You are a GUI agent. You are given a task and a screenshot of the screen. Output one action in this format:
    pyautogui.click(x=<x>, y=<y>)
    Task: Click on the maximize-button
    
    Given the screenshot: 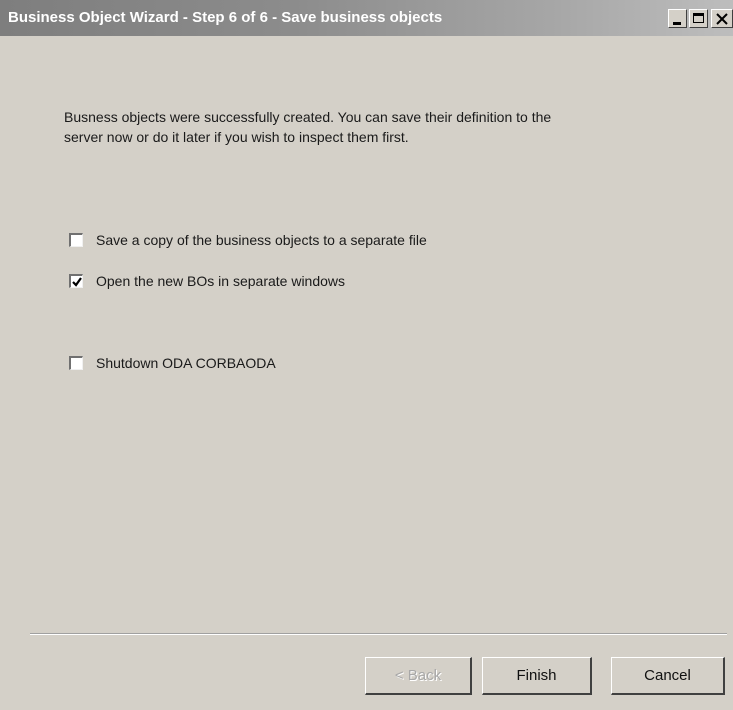 What is the action you would take?
    pyautogui.click(x=698, y=18)
    